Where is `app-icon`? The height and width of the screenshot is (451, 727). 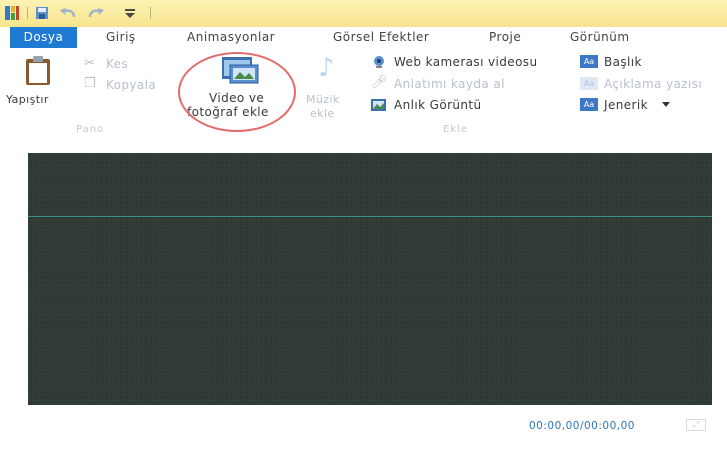 app-icon is located at coordinates (12, 13).